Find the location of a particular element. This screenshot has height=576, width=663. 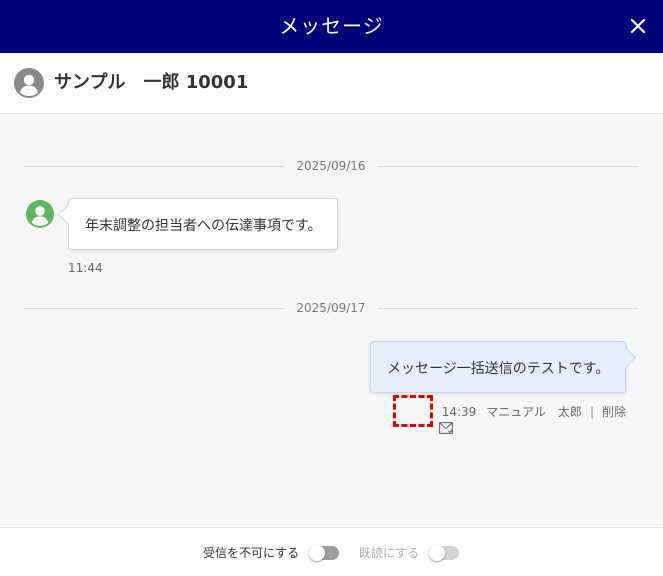

message-text: メッセージ一括送信のテストです。 is located at coordinates (498, 369).